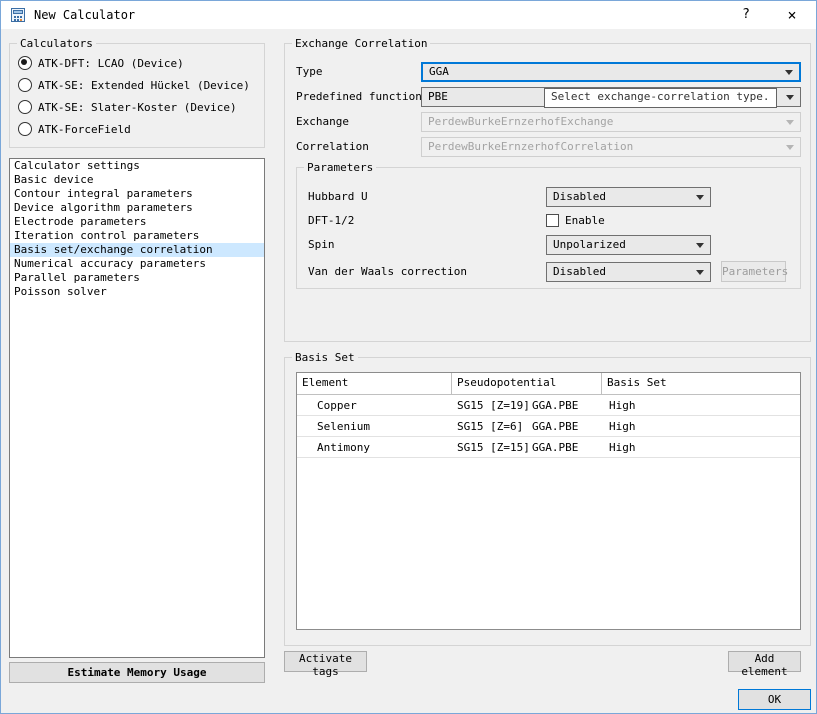  Describe the element at coordinates (137, 278) in the screenshot. I see `settings-item-parallel: Parallel parameters` at that location.